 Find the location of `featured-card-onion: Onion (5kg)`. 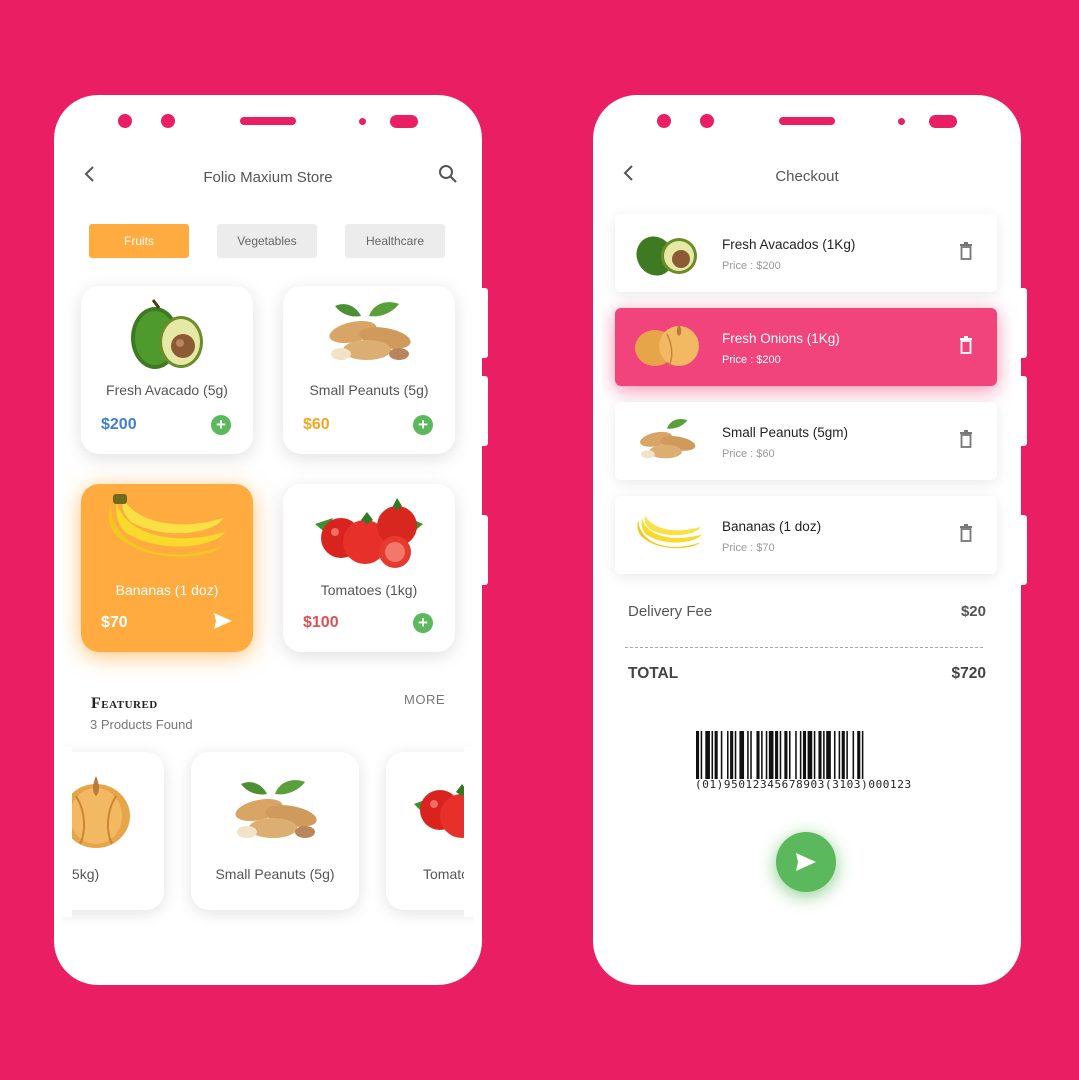

featured-card-onion: Onion (5kg) is located at coordinates (113, 831).